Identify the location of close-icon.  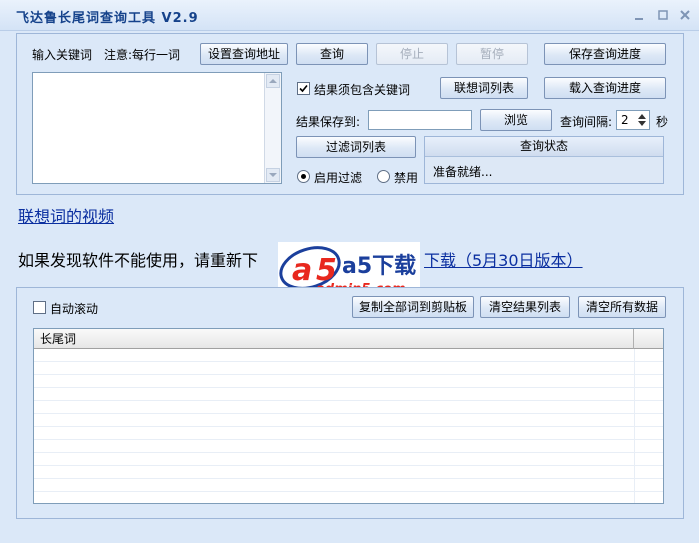
(685, 15).